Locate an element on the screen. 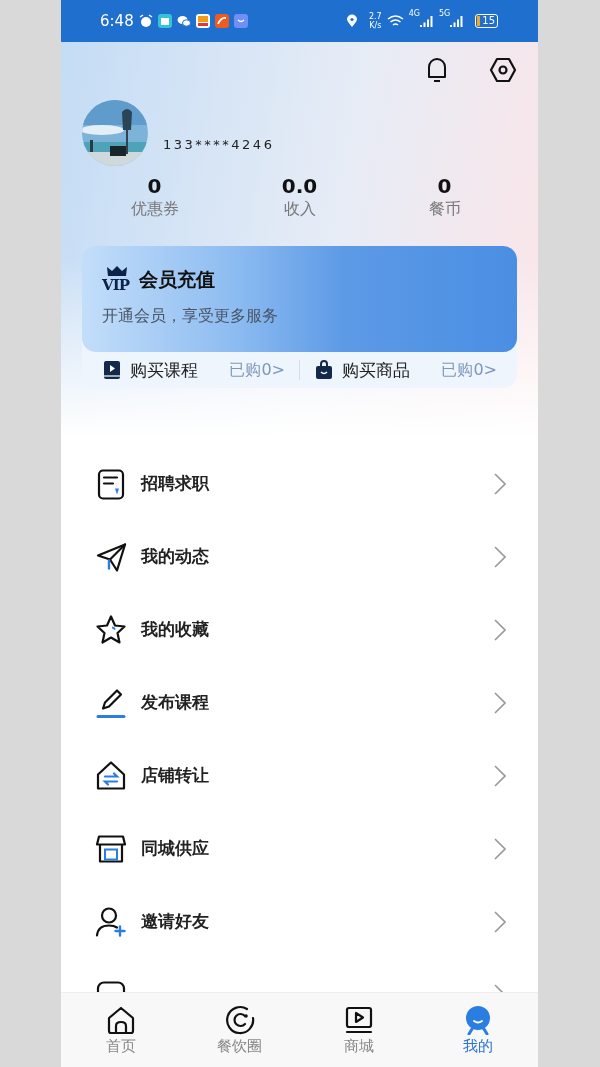 This screenshot has width=600, height=1067. battery-level: 15 is located at coordinates (488, 21).